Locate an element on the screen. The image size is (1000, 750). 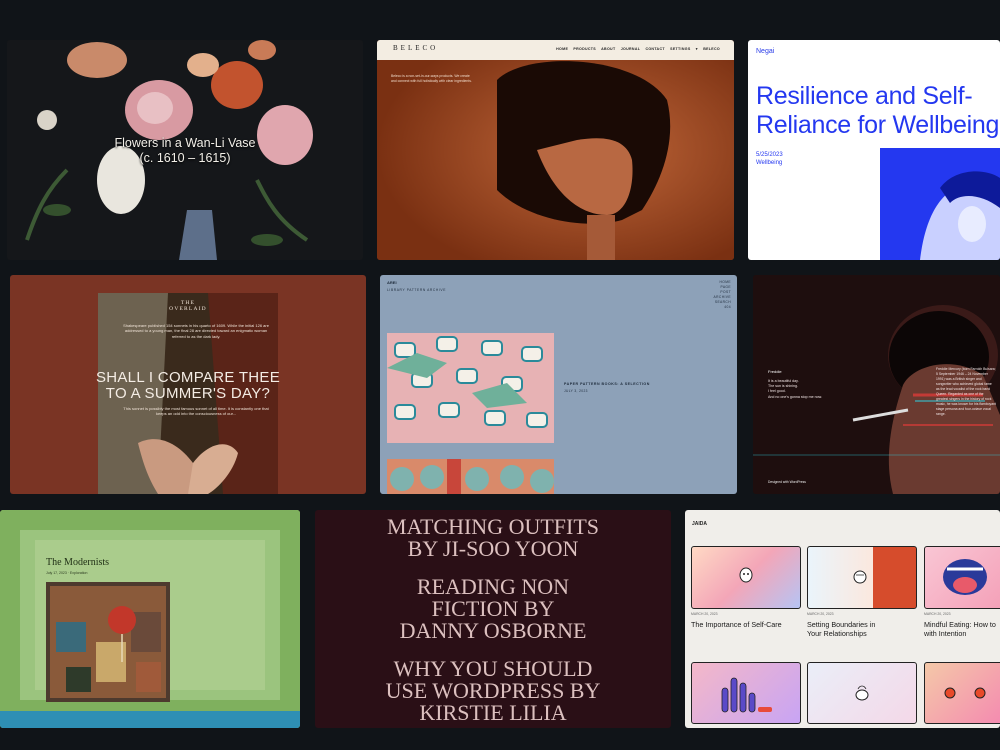
face-illustration is located at coordinates (746, 575).